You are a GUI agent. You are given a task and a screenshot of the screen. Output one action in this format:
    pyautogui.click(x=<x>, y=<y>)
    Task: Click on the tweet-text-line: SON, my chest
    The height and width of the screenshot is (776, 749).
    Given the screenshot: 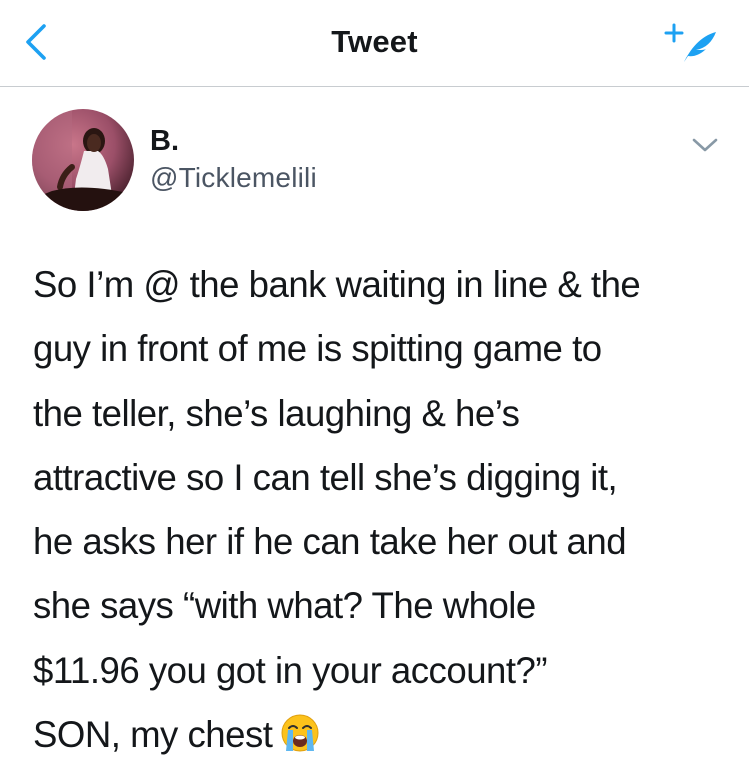 What is the action you would take?
    pyautogui.click(x=153, y=735)
    